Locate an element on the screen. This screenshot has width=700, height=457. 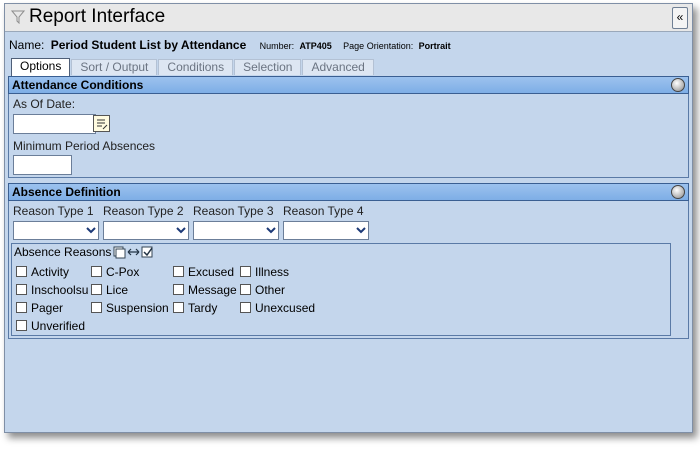
reason-label: Suspension is located at coordinates (137, 308).